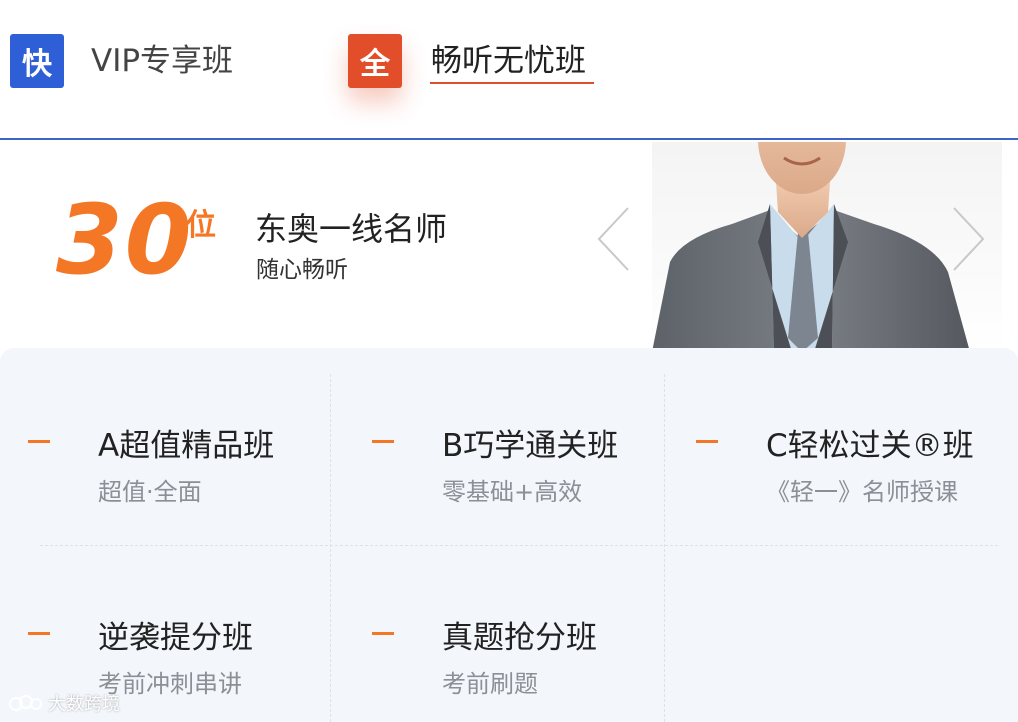 The width and height of the screenshot is (1018, 722). Describe the element at coordinates (162, 61) in the screenshot. I see `tab-vip-label: VIP专享班` at that location.